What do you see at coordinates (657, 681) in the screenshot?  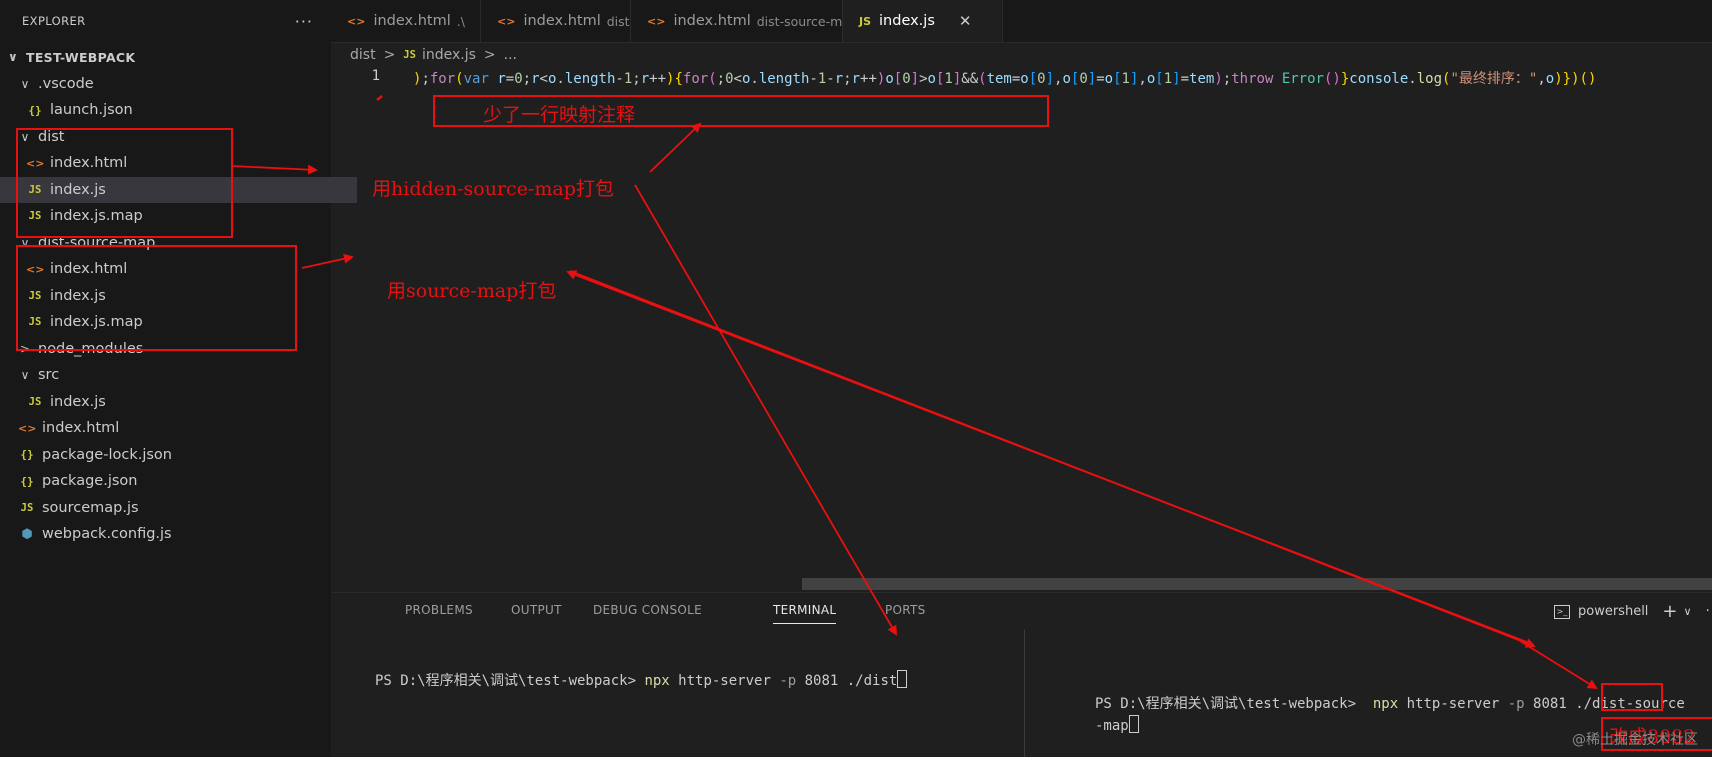 I see `terminal-cmd: npx` at bounding box center [657, 681].